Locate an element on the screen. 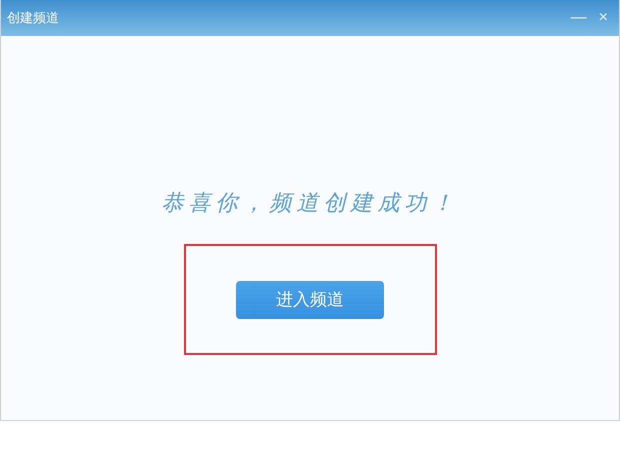  minimize-button: — is located at coordinates (579, 18).